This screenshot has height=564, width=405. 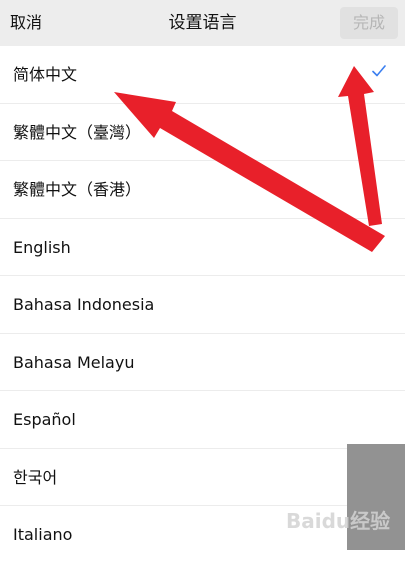 What do you see at coordinates (42, 247) in the screenshot?
I see `language-label: English` at bounding box center [42, 247].